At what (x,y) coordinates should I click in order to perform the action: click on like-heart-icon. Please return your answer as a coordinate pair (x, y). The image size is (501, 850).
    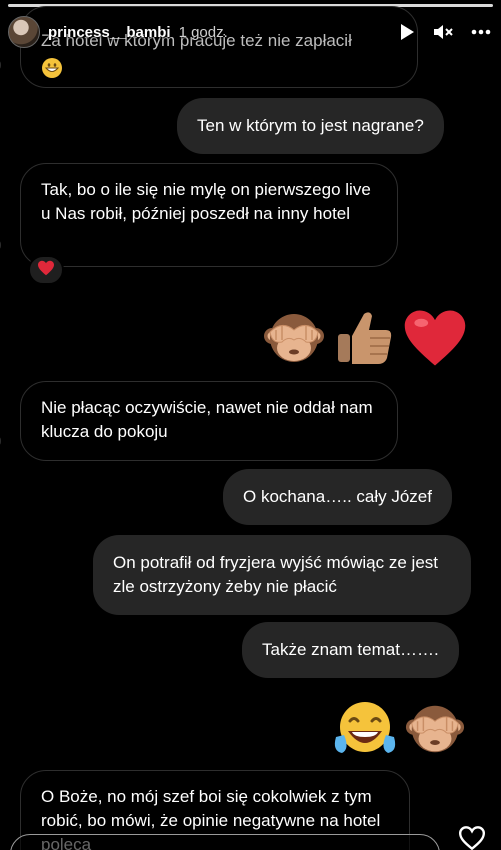
    Looking at the image, I should click on (472, 837).